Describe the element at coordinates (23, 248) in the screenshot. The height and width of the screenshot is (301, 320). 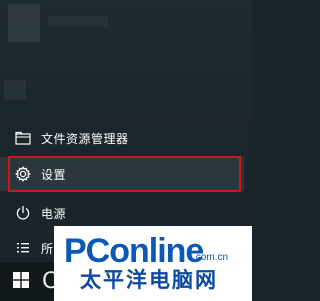
I see `list-icon` at that location.